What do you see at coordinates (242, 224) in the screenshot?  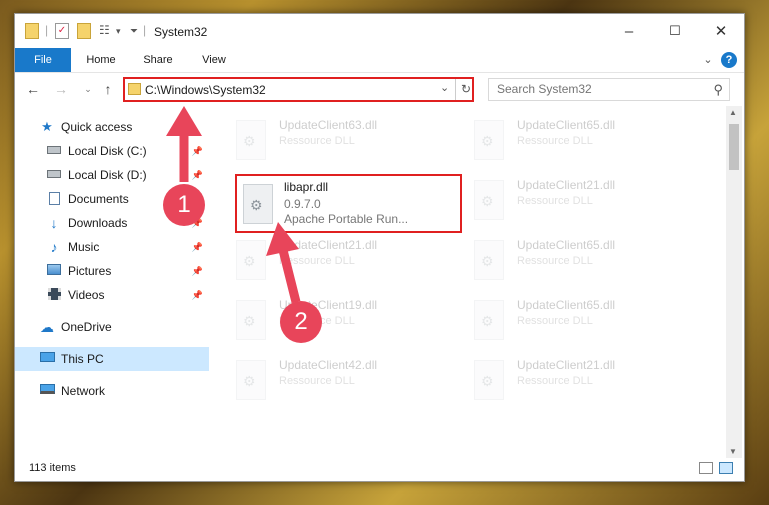 I see `annotation-overlay` at bounding box center [242, 224].